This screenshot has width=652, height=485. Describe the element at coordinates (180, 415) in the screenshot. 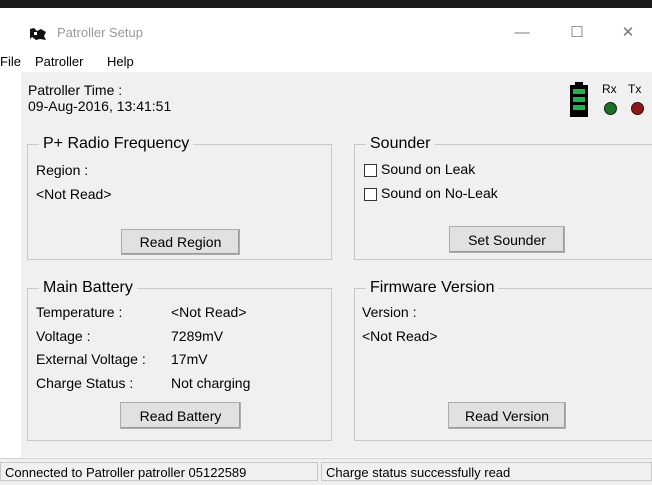

I see `read-battery-button: Read Battery` at that location.